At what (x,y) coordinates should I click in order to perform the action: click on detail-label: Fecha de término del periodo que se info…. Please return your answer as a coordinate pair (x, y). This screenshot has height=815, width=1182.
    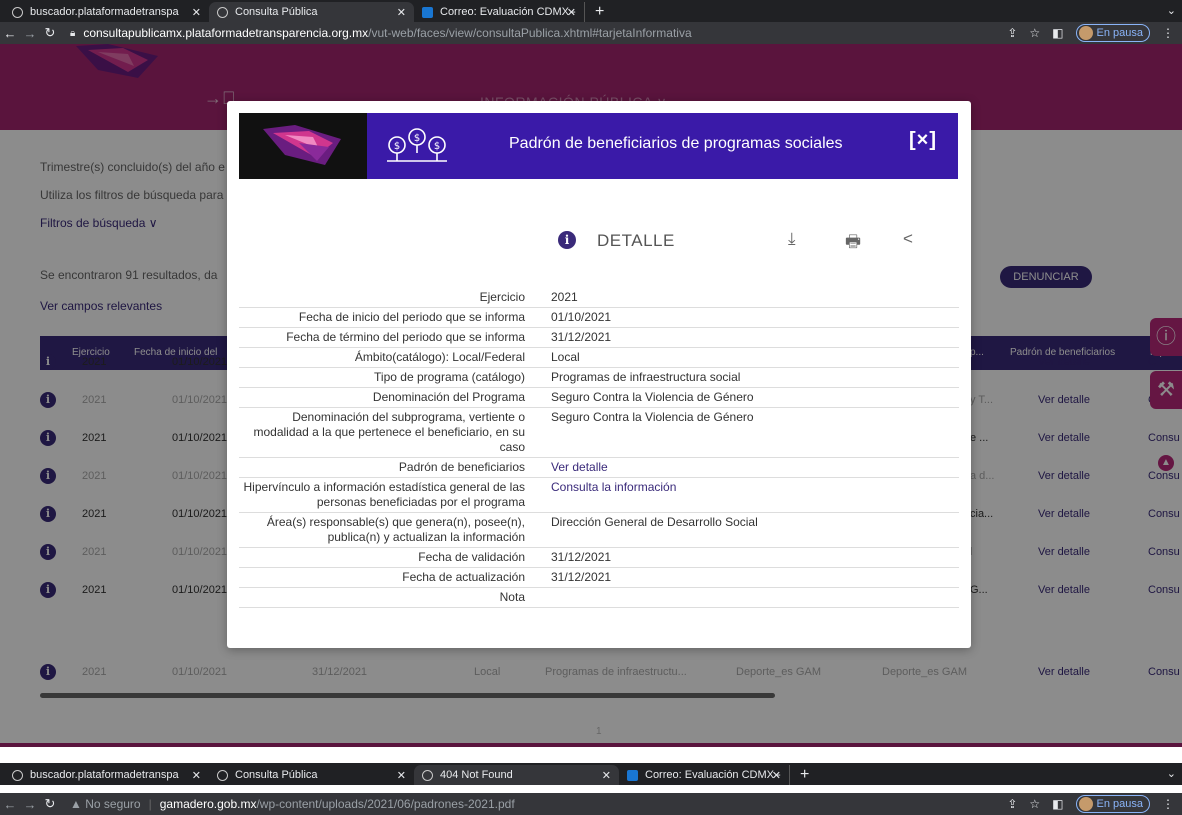
    Looking at the image, I should click on (405, 337).